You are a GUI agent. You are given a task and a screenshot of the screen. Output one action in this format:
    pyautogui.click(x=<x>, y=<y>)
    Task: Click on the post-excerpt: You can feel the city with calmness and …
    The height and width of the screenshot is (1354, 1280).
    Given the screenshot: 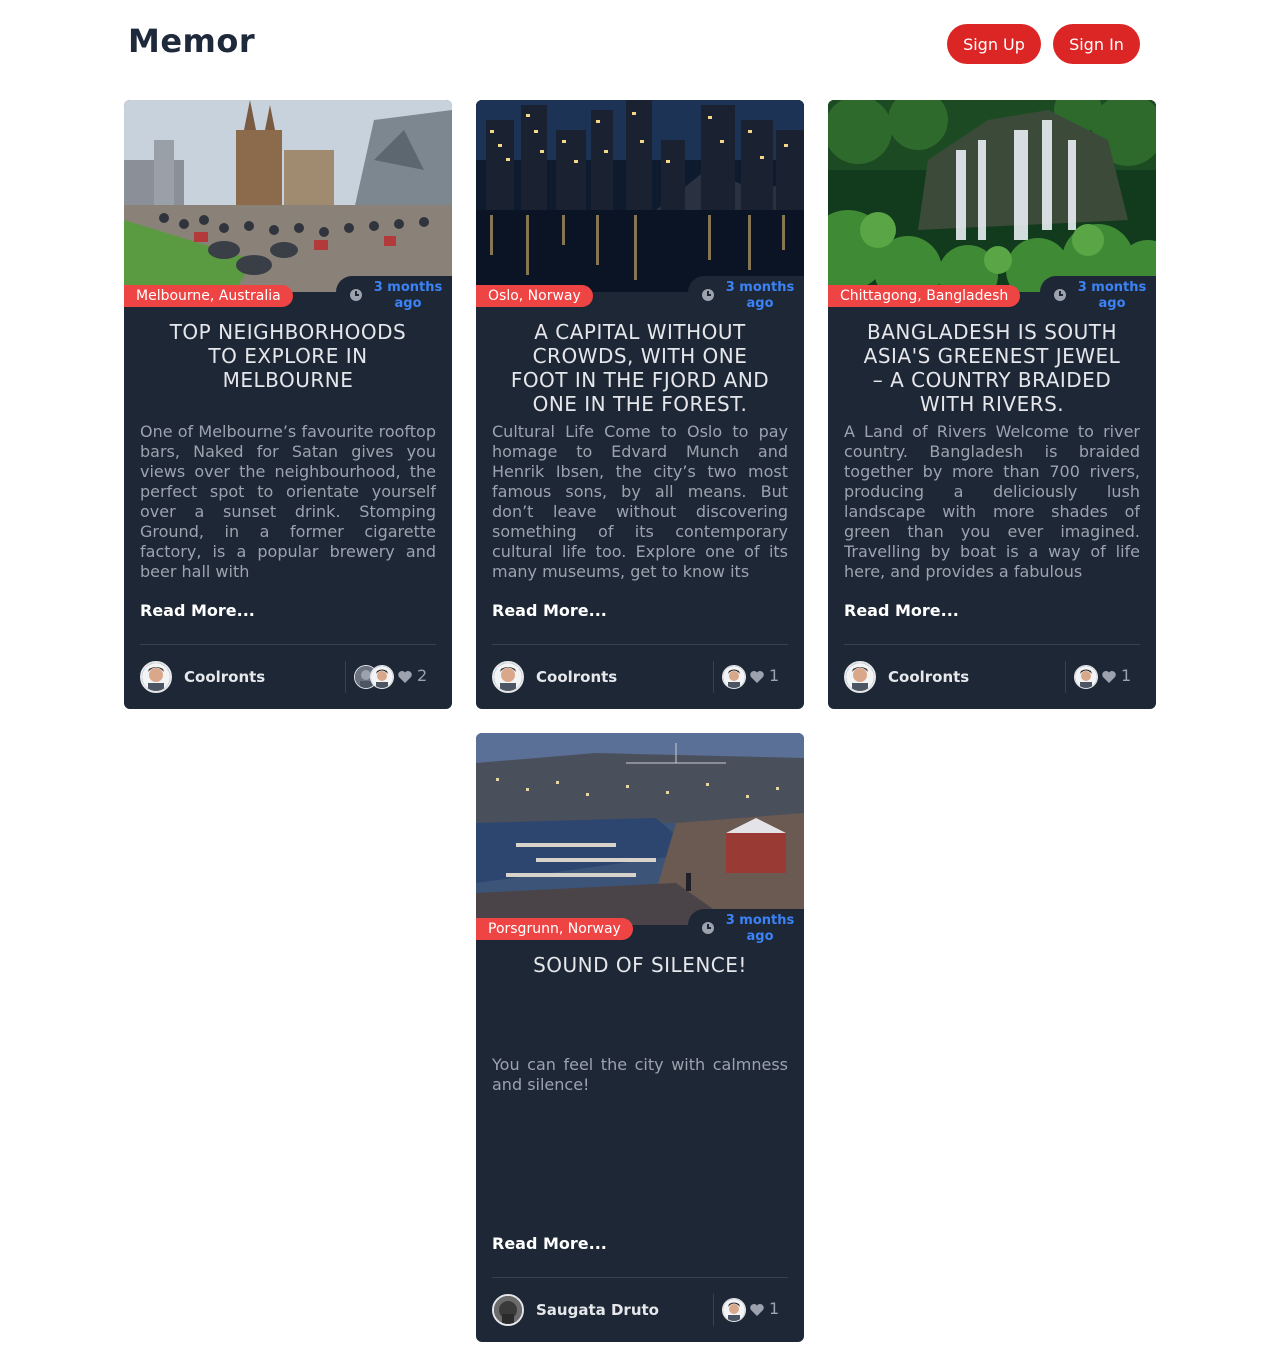 What is the action you would take?
    pyautogui.click(x=640, y=1074)
    